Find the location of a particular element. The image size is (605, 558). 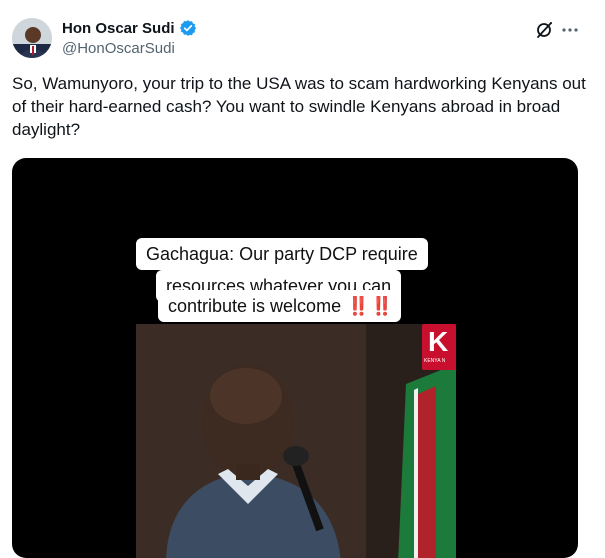

video-caption-line-3-text: contribute is welcome is located at coordinates (255, 306).